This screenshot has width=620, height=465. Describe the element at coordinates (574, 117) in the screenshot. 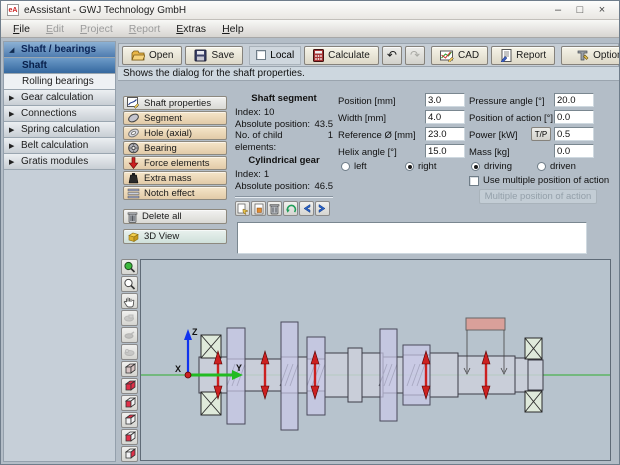

I see `position-of-action-input` at that location.